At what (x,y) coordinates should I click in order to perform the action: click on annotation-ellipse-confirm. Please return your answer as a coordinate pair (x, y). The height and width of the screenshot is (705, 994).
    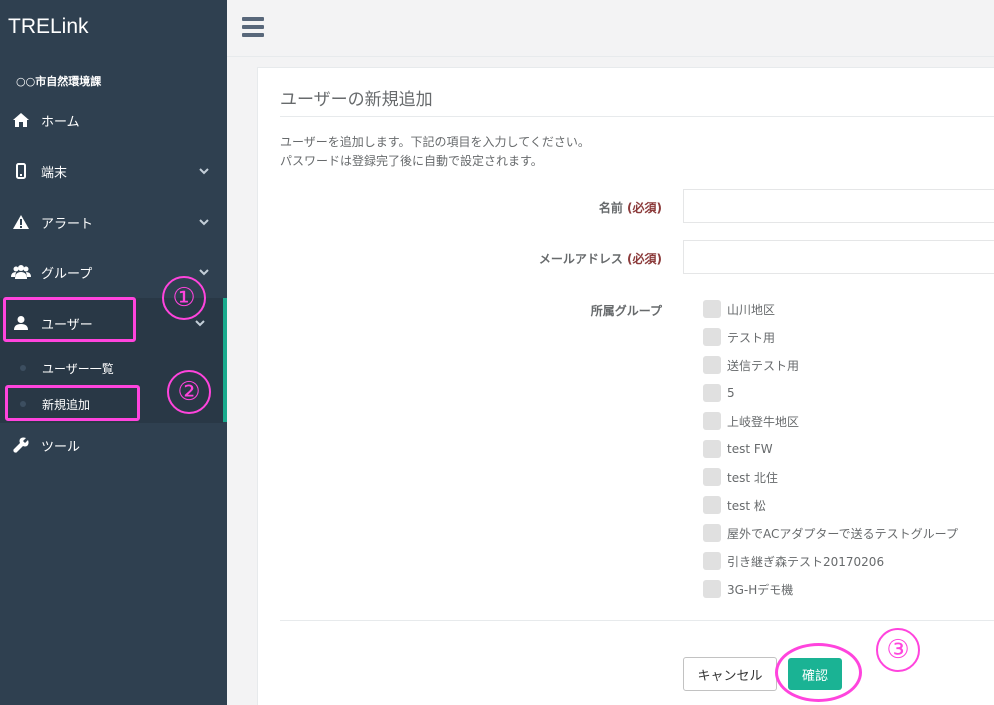
    Looking at the image, I should click on (818, 672).